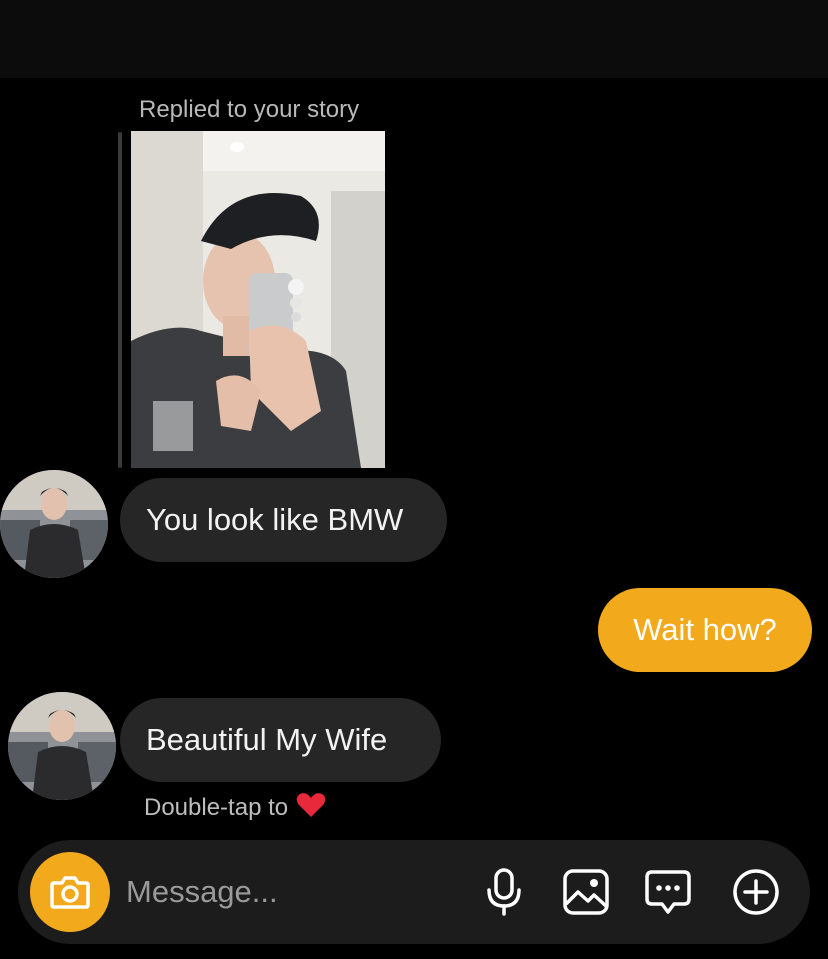 Image resolution: width=828 pixels, height=959 pixels. I want to click on story-reply-caption: Replied to your story, so click(249, 109).